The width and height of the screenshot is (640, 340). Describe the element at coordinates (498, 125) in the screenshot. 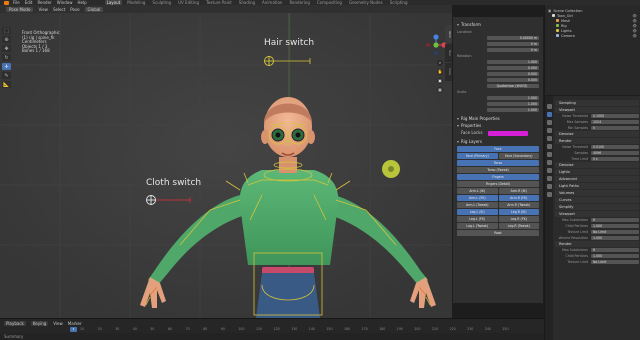

I see `properties-section-header: Properties` at that location.